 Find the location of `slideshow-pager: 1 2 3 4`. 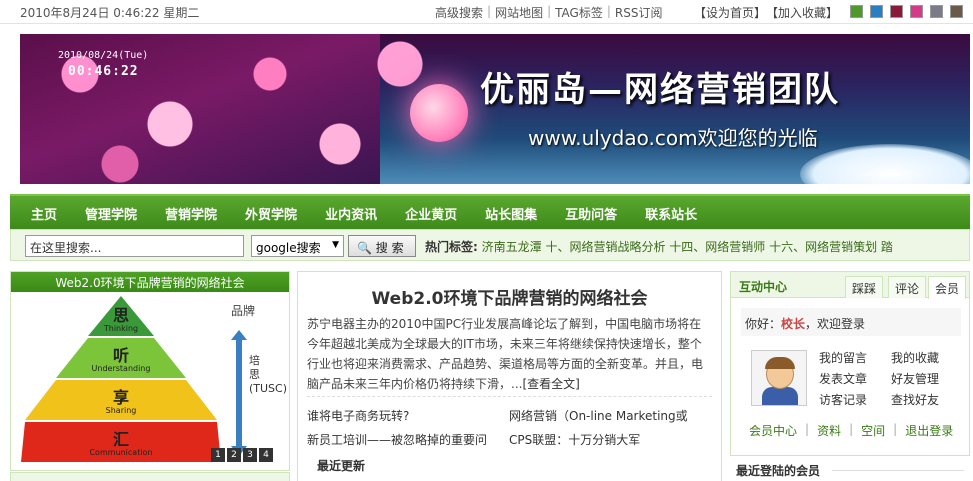

slideshow-pager: 1 2 3 4 is located at coordinates (242, 455).